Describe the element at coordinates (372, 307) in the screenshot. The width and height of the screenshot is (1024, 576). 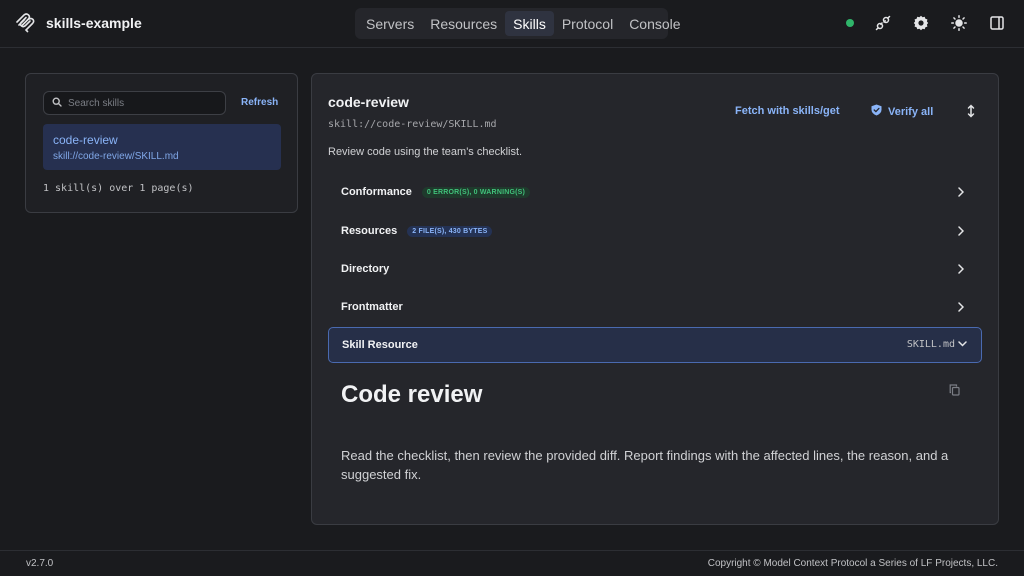
I see `section-label: Frontmatter` at that location.